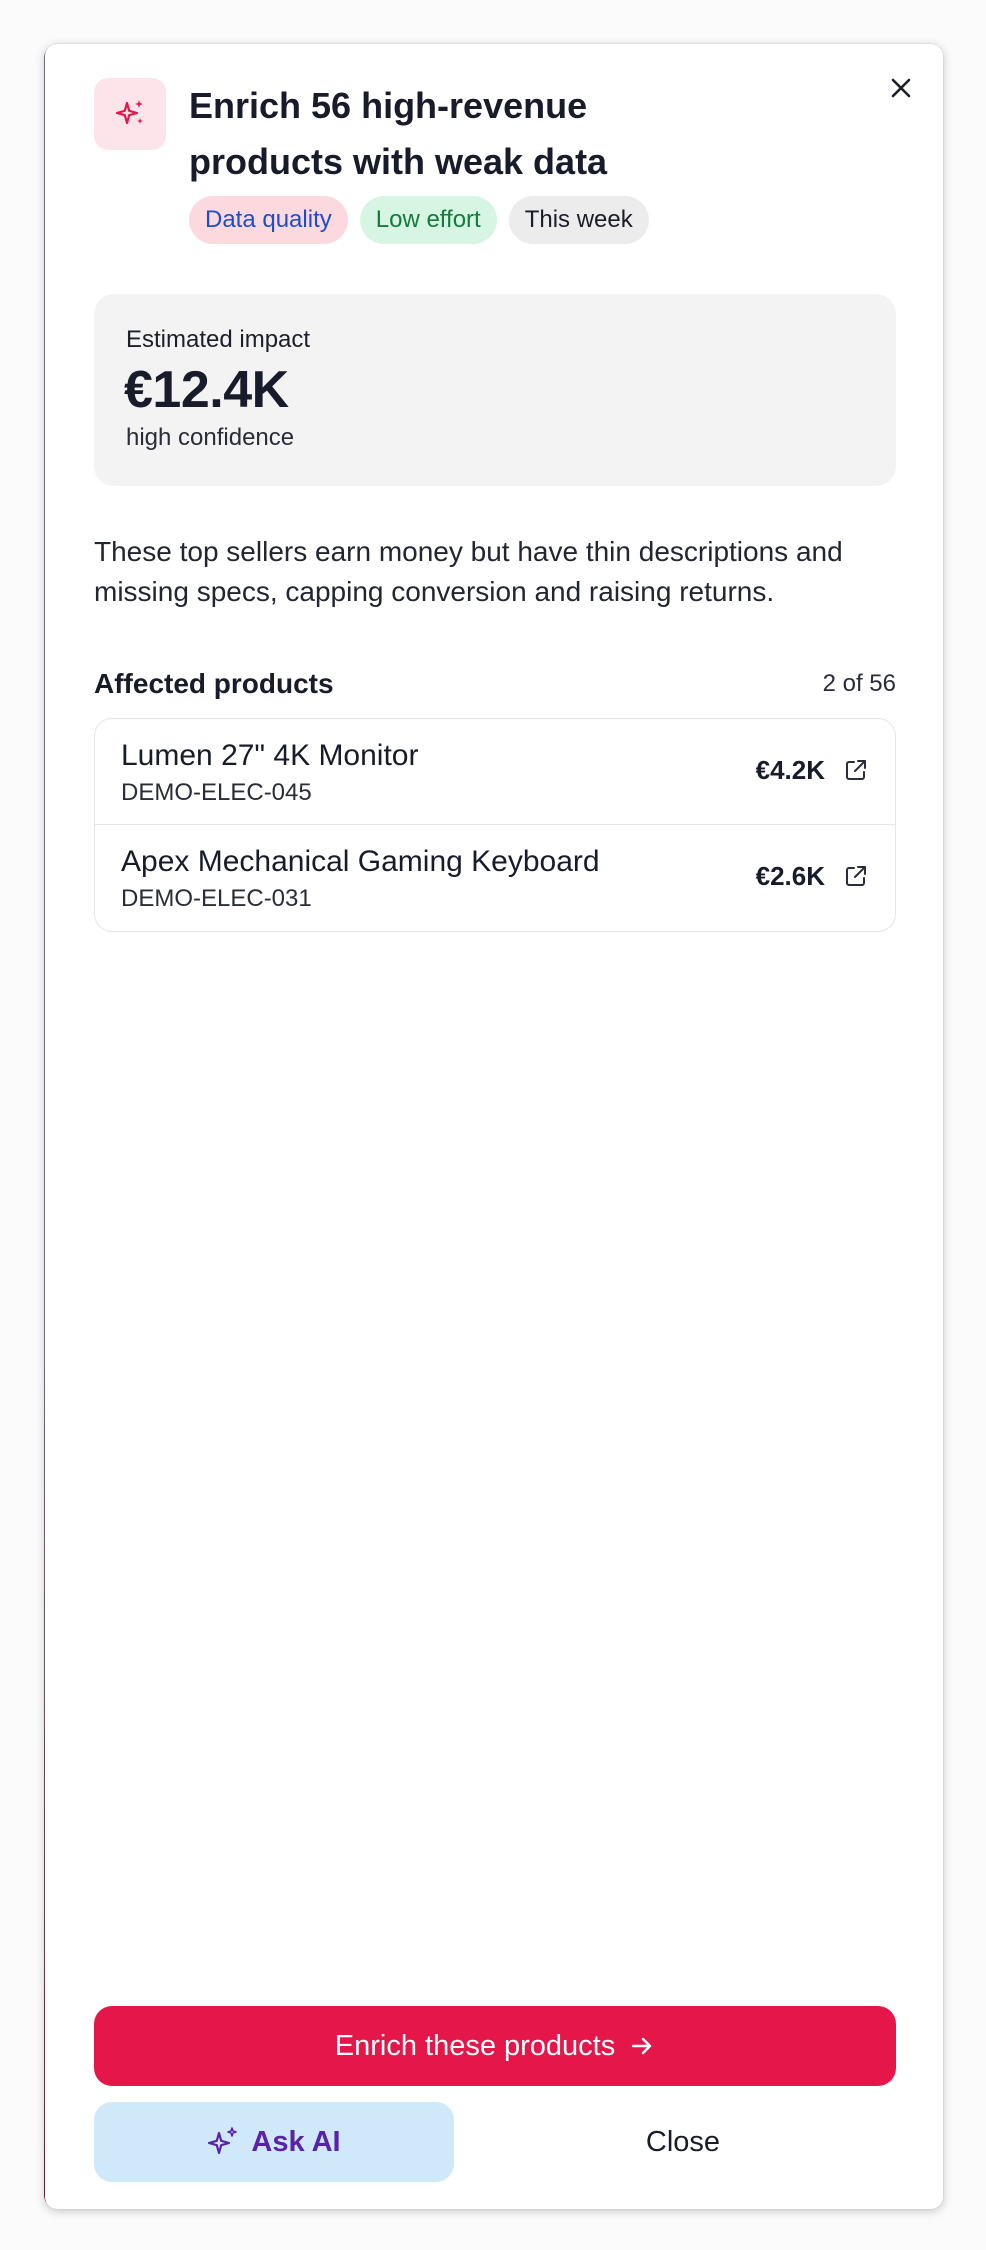 Image resolution: width=986 pixels, height=2250 pixels. I want to click on product-count: 2 of 56, so click(859, 683).